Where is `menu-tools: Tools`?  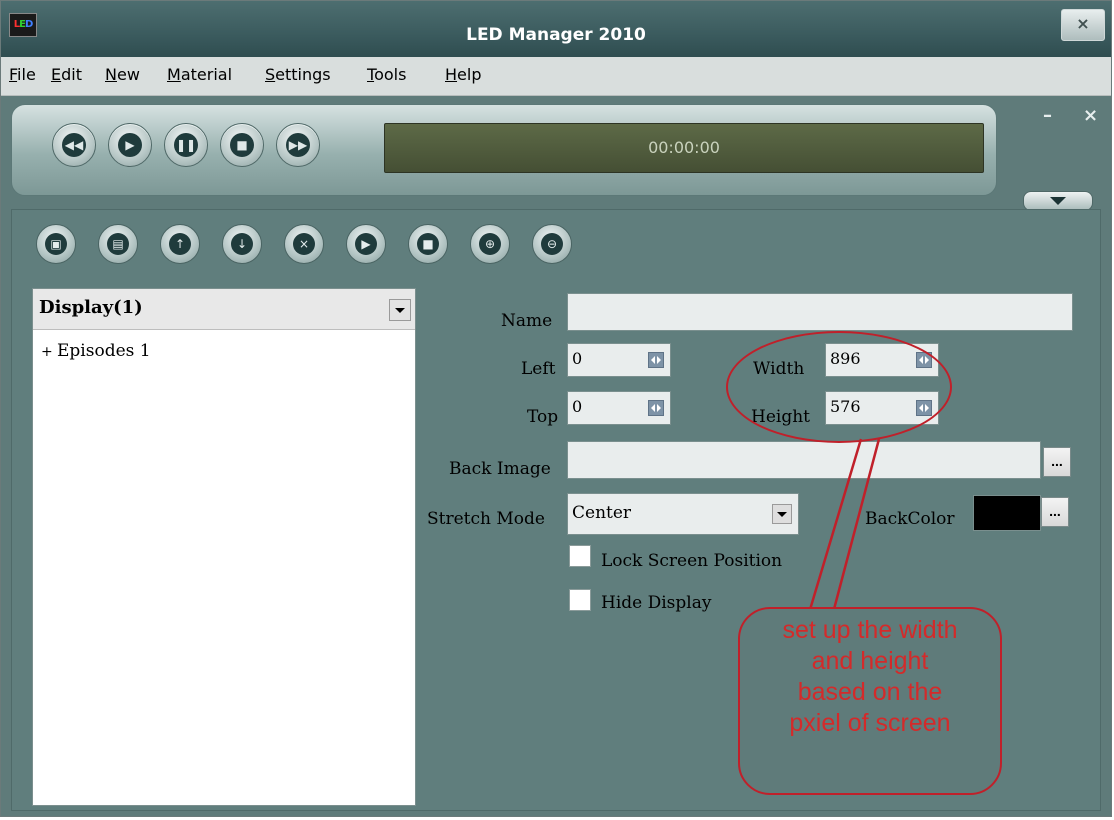 menu-tools: Tools is located at coordinates (386, 74).